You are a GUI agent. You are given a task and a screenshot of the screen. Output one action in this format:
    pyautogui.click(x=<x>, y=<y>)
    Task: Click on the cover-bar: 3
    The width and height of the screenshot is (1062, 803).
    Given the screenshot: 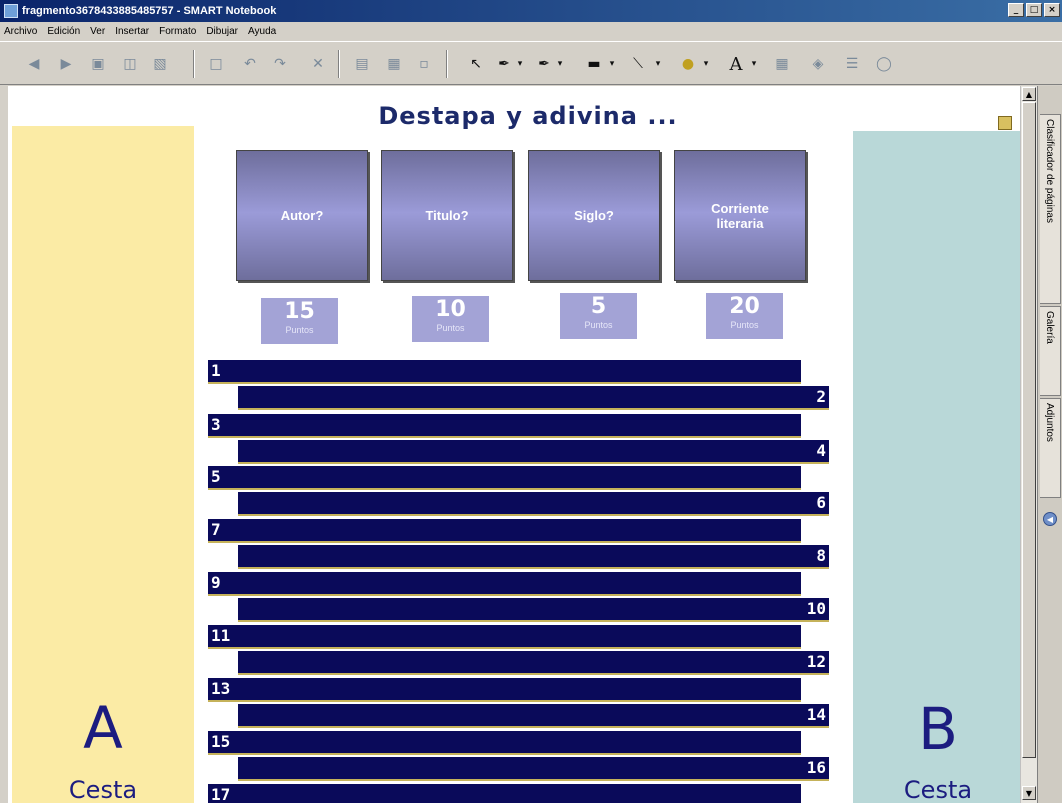 What is the action you would take?
    pyautogui.click(x=504, y=426)
    